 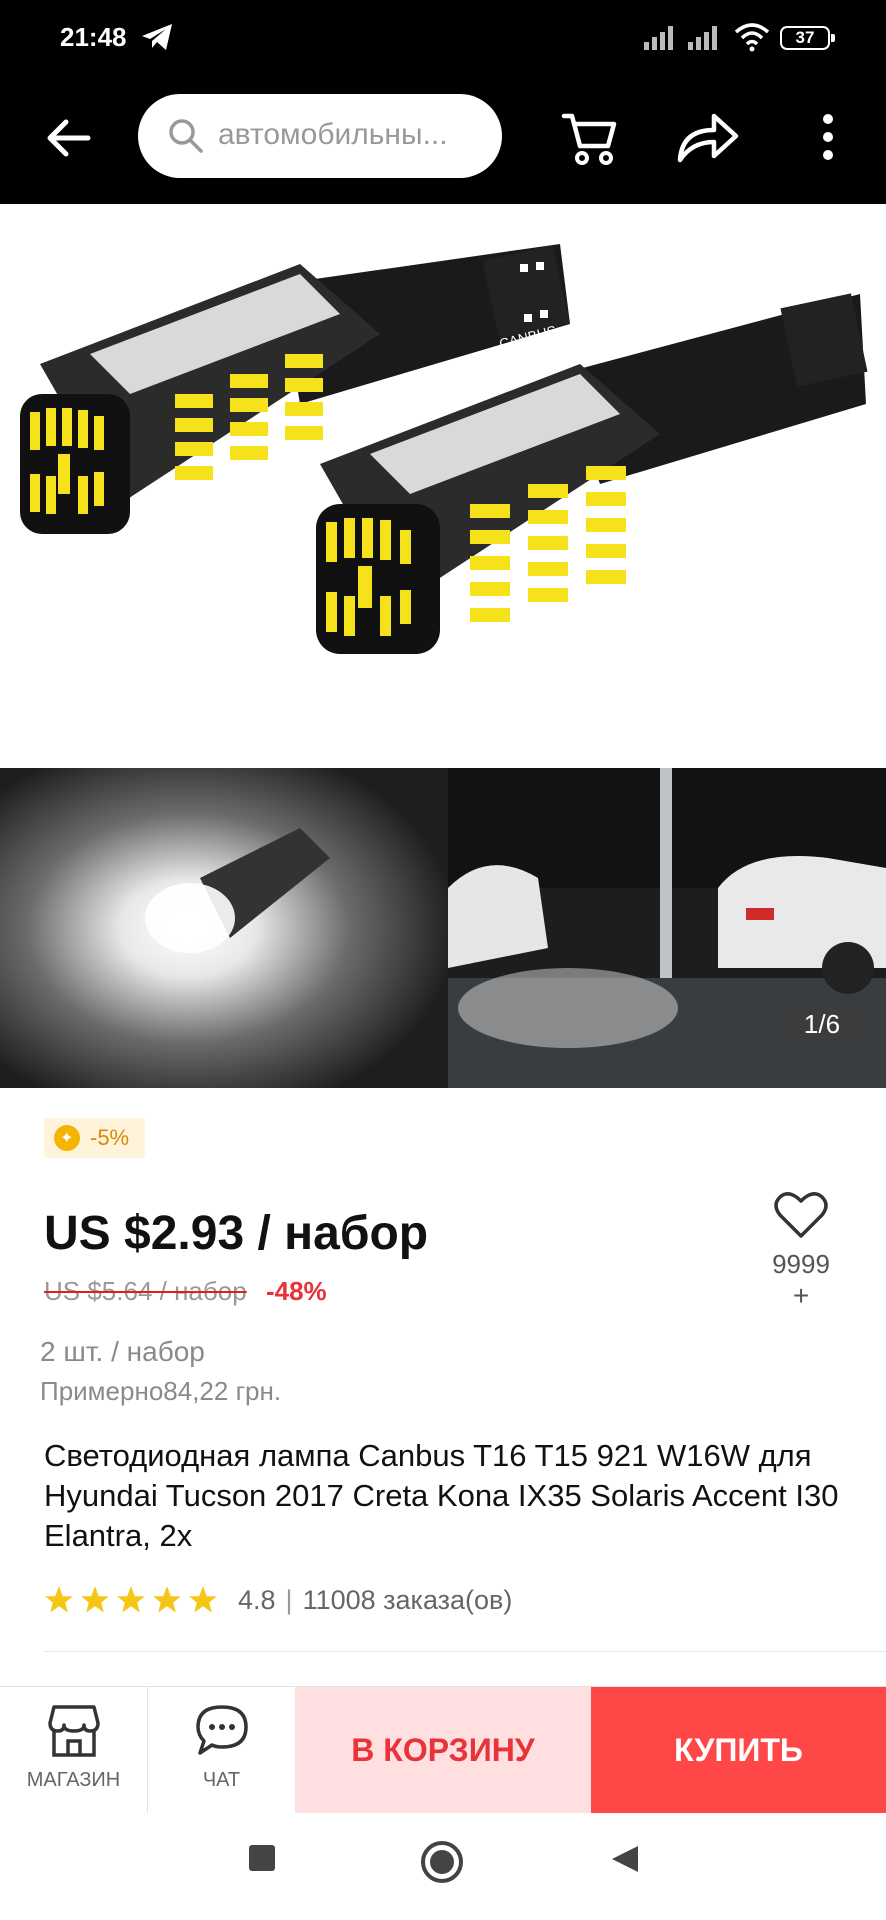 I want to click on nav-home-icon, so click(x=442, y=1862).